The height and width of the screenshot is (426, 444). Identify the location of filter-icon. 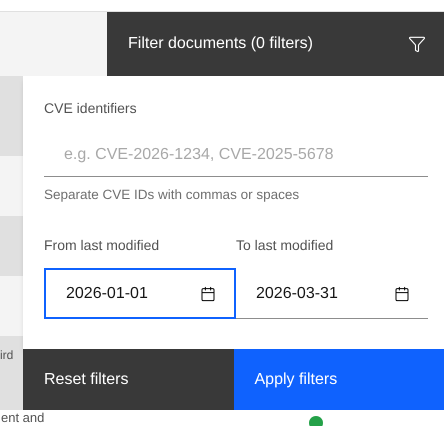
(417, 44).